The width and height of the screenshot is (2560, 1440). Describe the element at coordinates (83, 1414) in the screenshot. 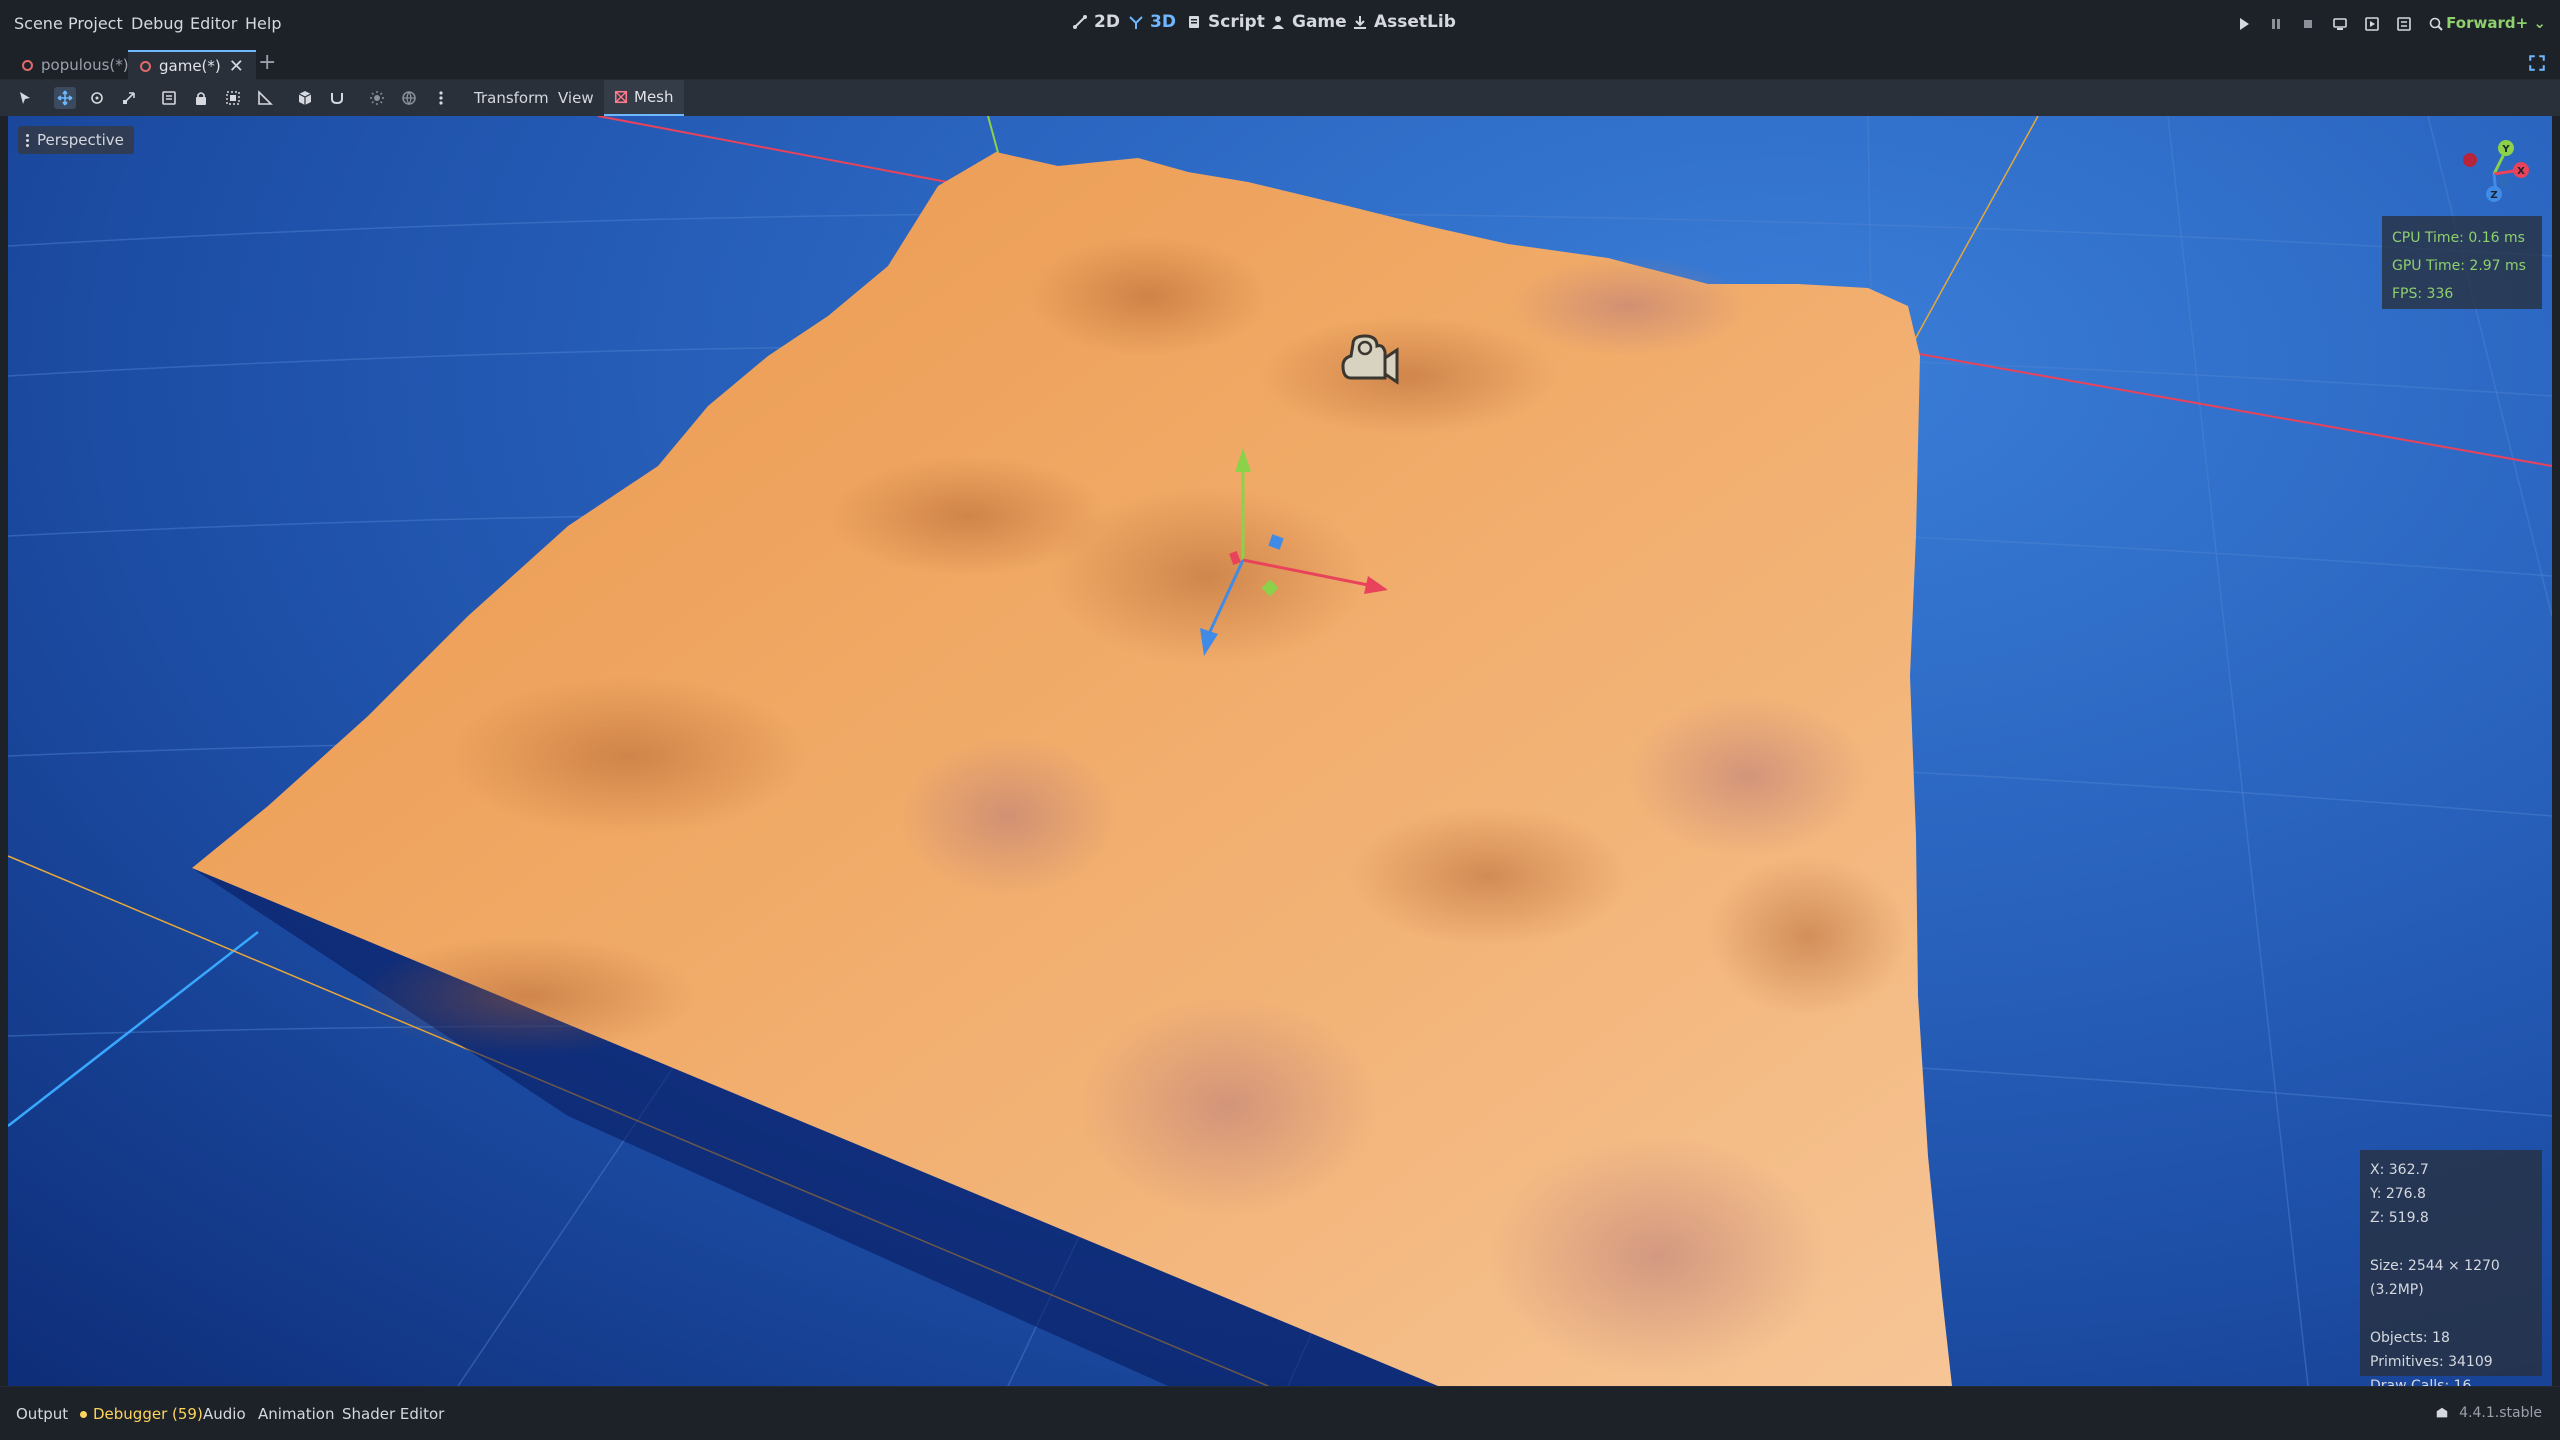

I see `warning-dot-icon` at that location.